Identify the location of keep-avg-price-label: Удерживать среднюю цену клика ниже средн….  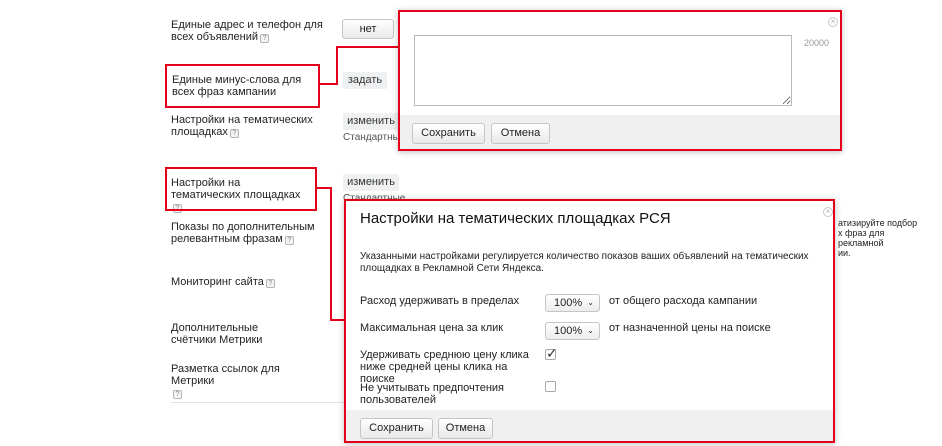
(444, 367).